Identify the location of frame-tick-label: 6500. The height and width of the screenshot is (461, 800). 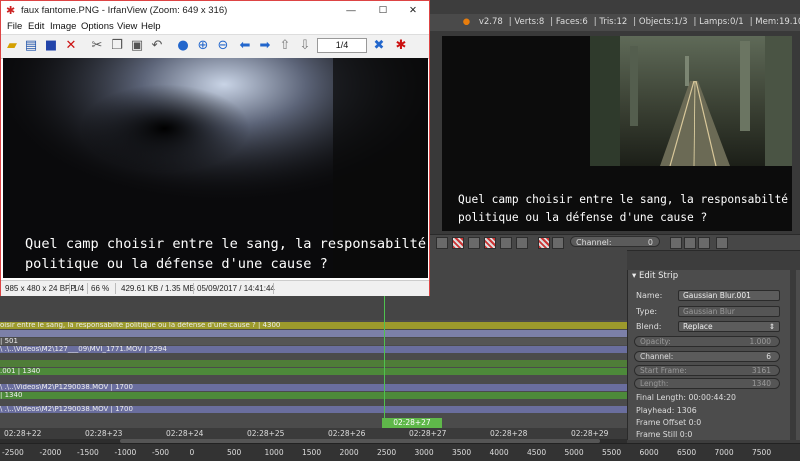
(687, 452).